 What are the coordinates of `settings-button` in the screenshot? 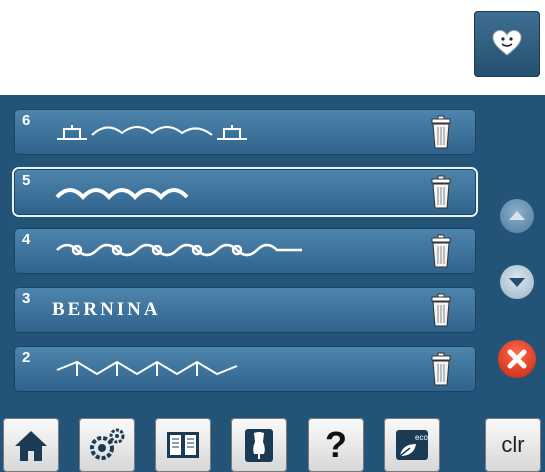 It's located at (107, 445).